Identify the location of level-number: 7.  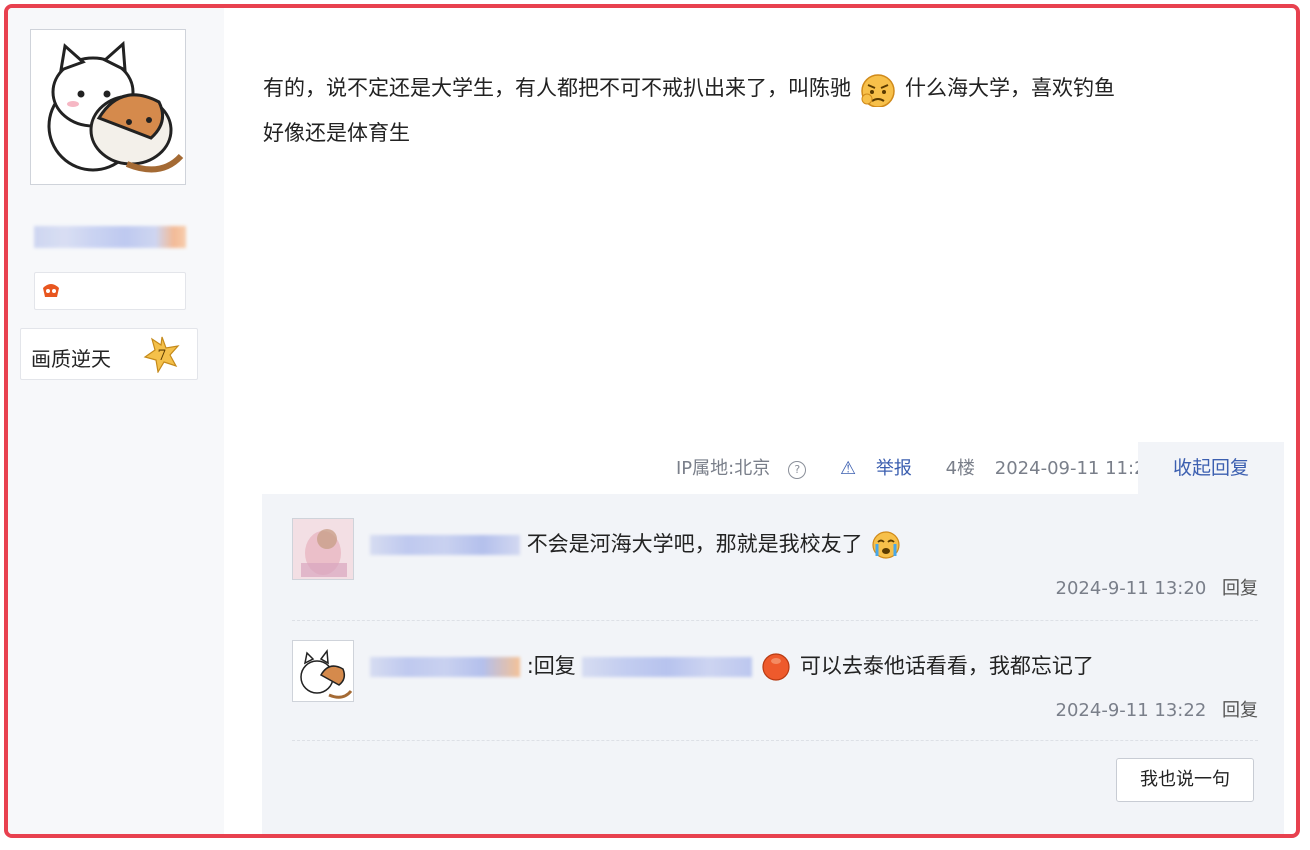
(162, 356).